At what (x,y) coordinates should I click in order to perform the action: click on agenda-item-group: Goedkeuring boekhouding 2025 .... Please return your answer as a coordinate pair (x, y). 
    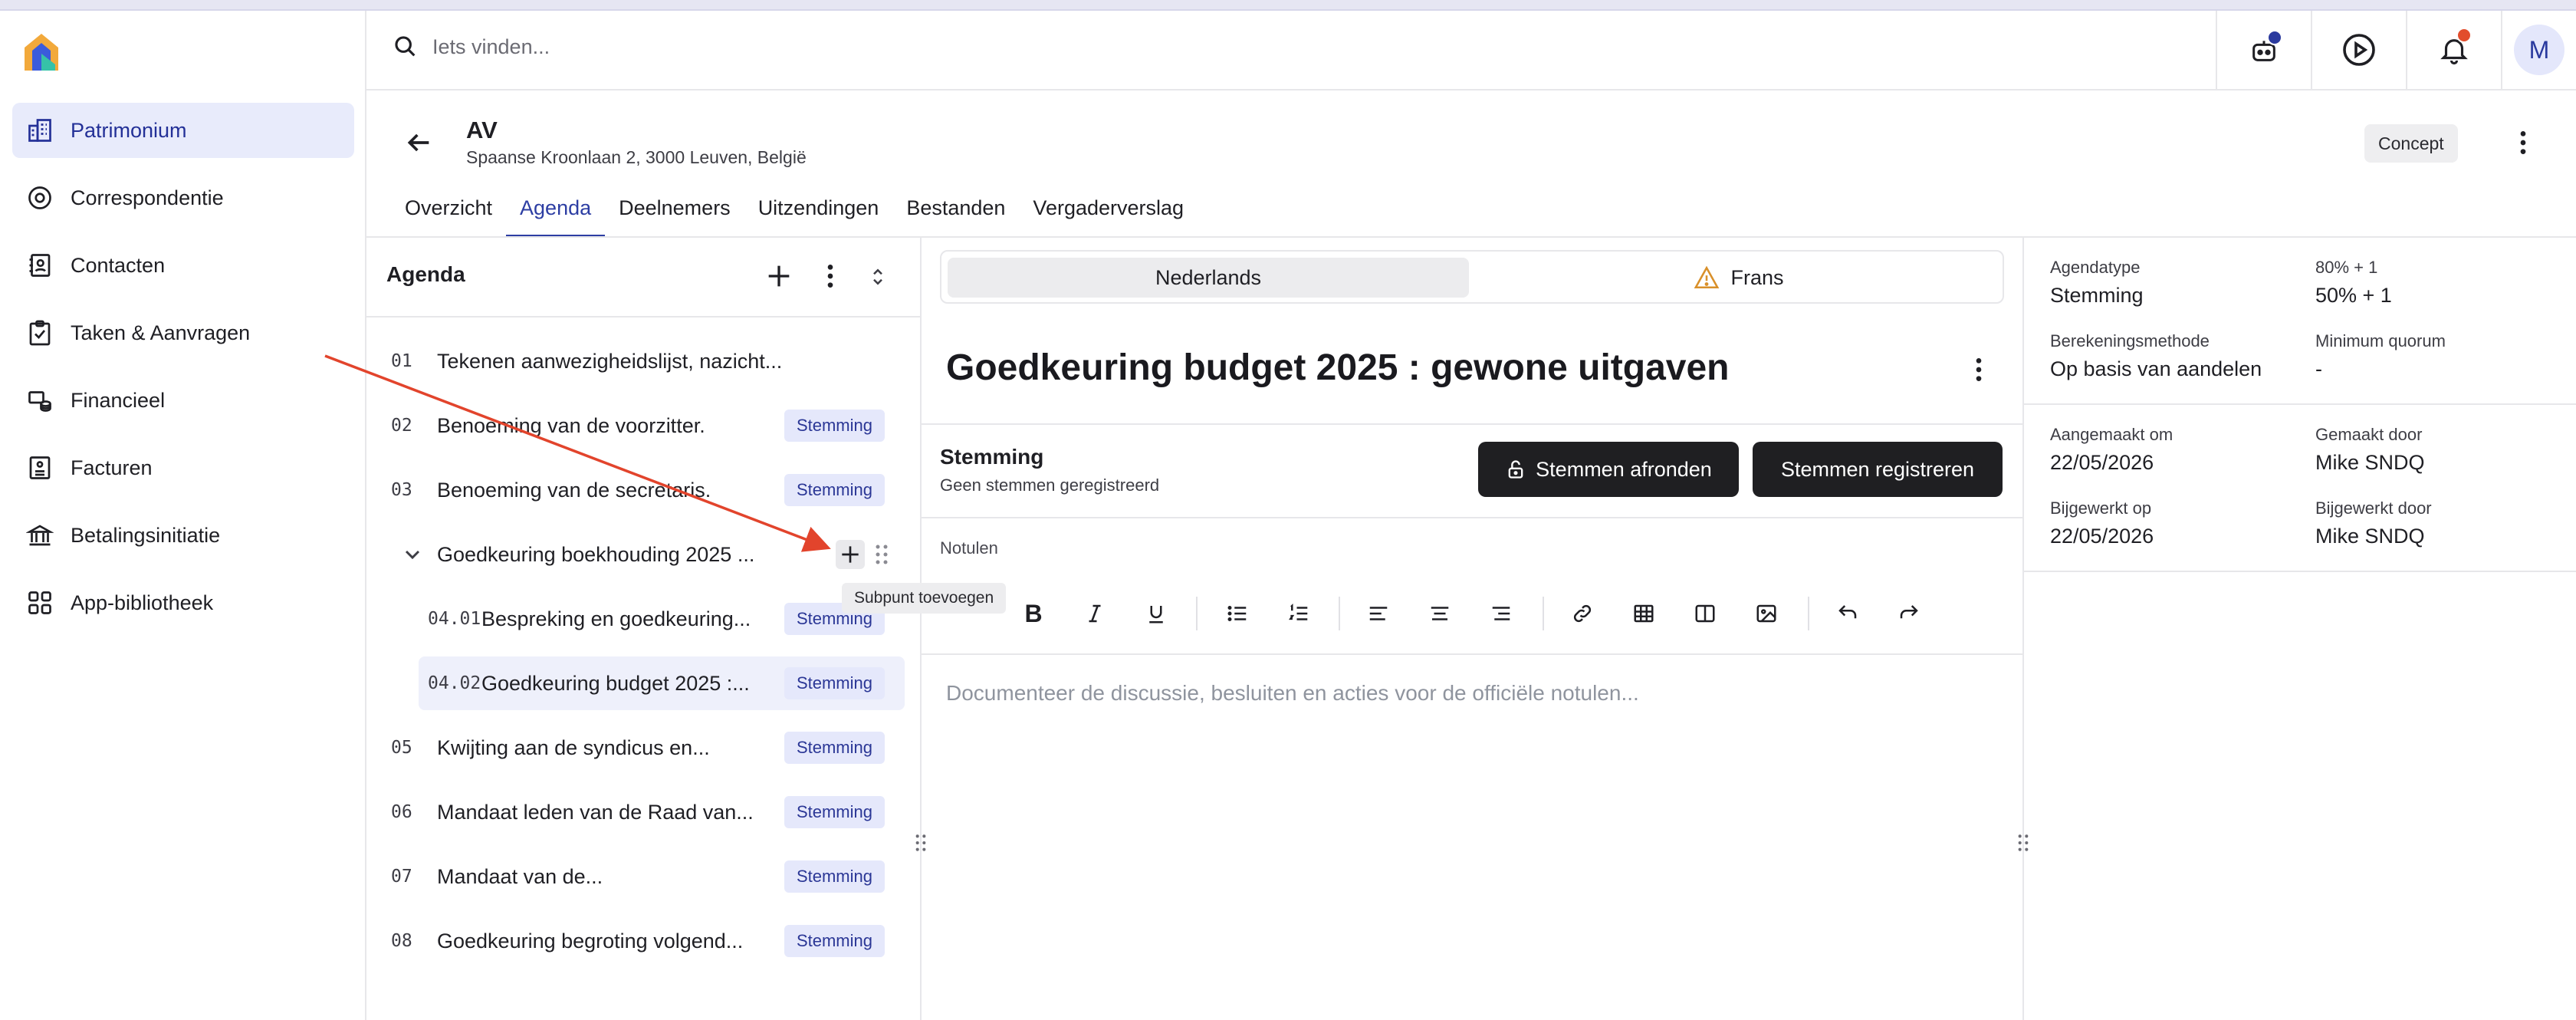
    Looking at the image, I should click on (643, 554).